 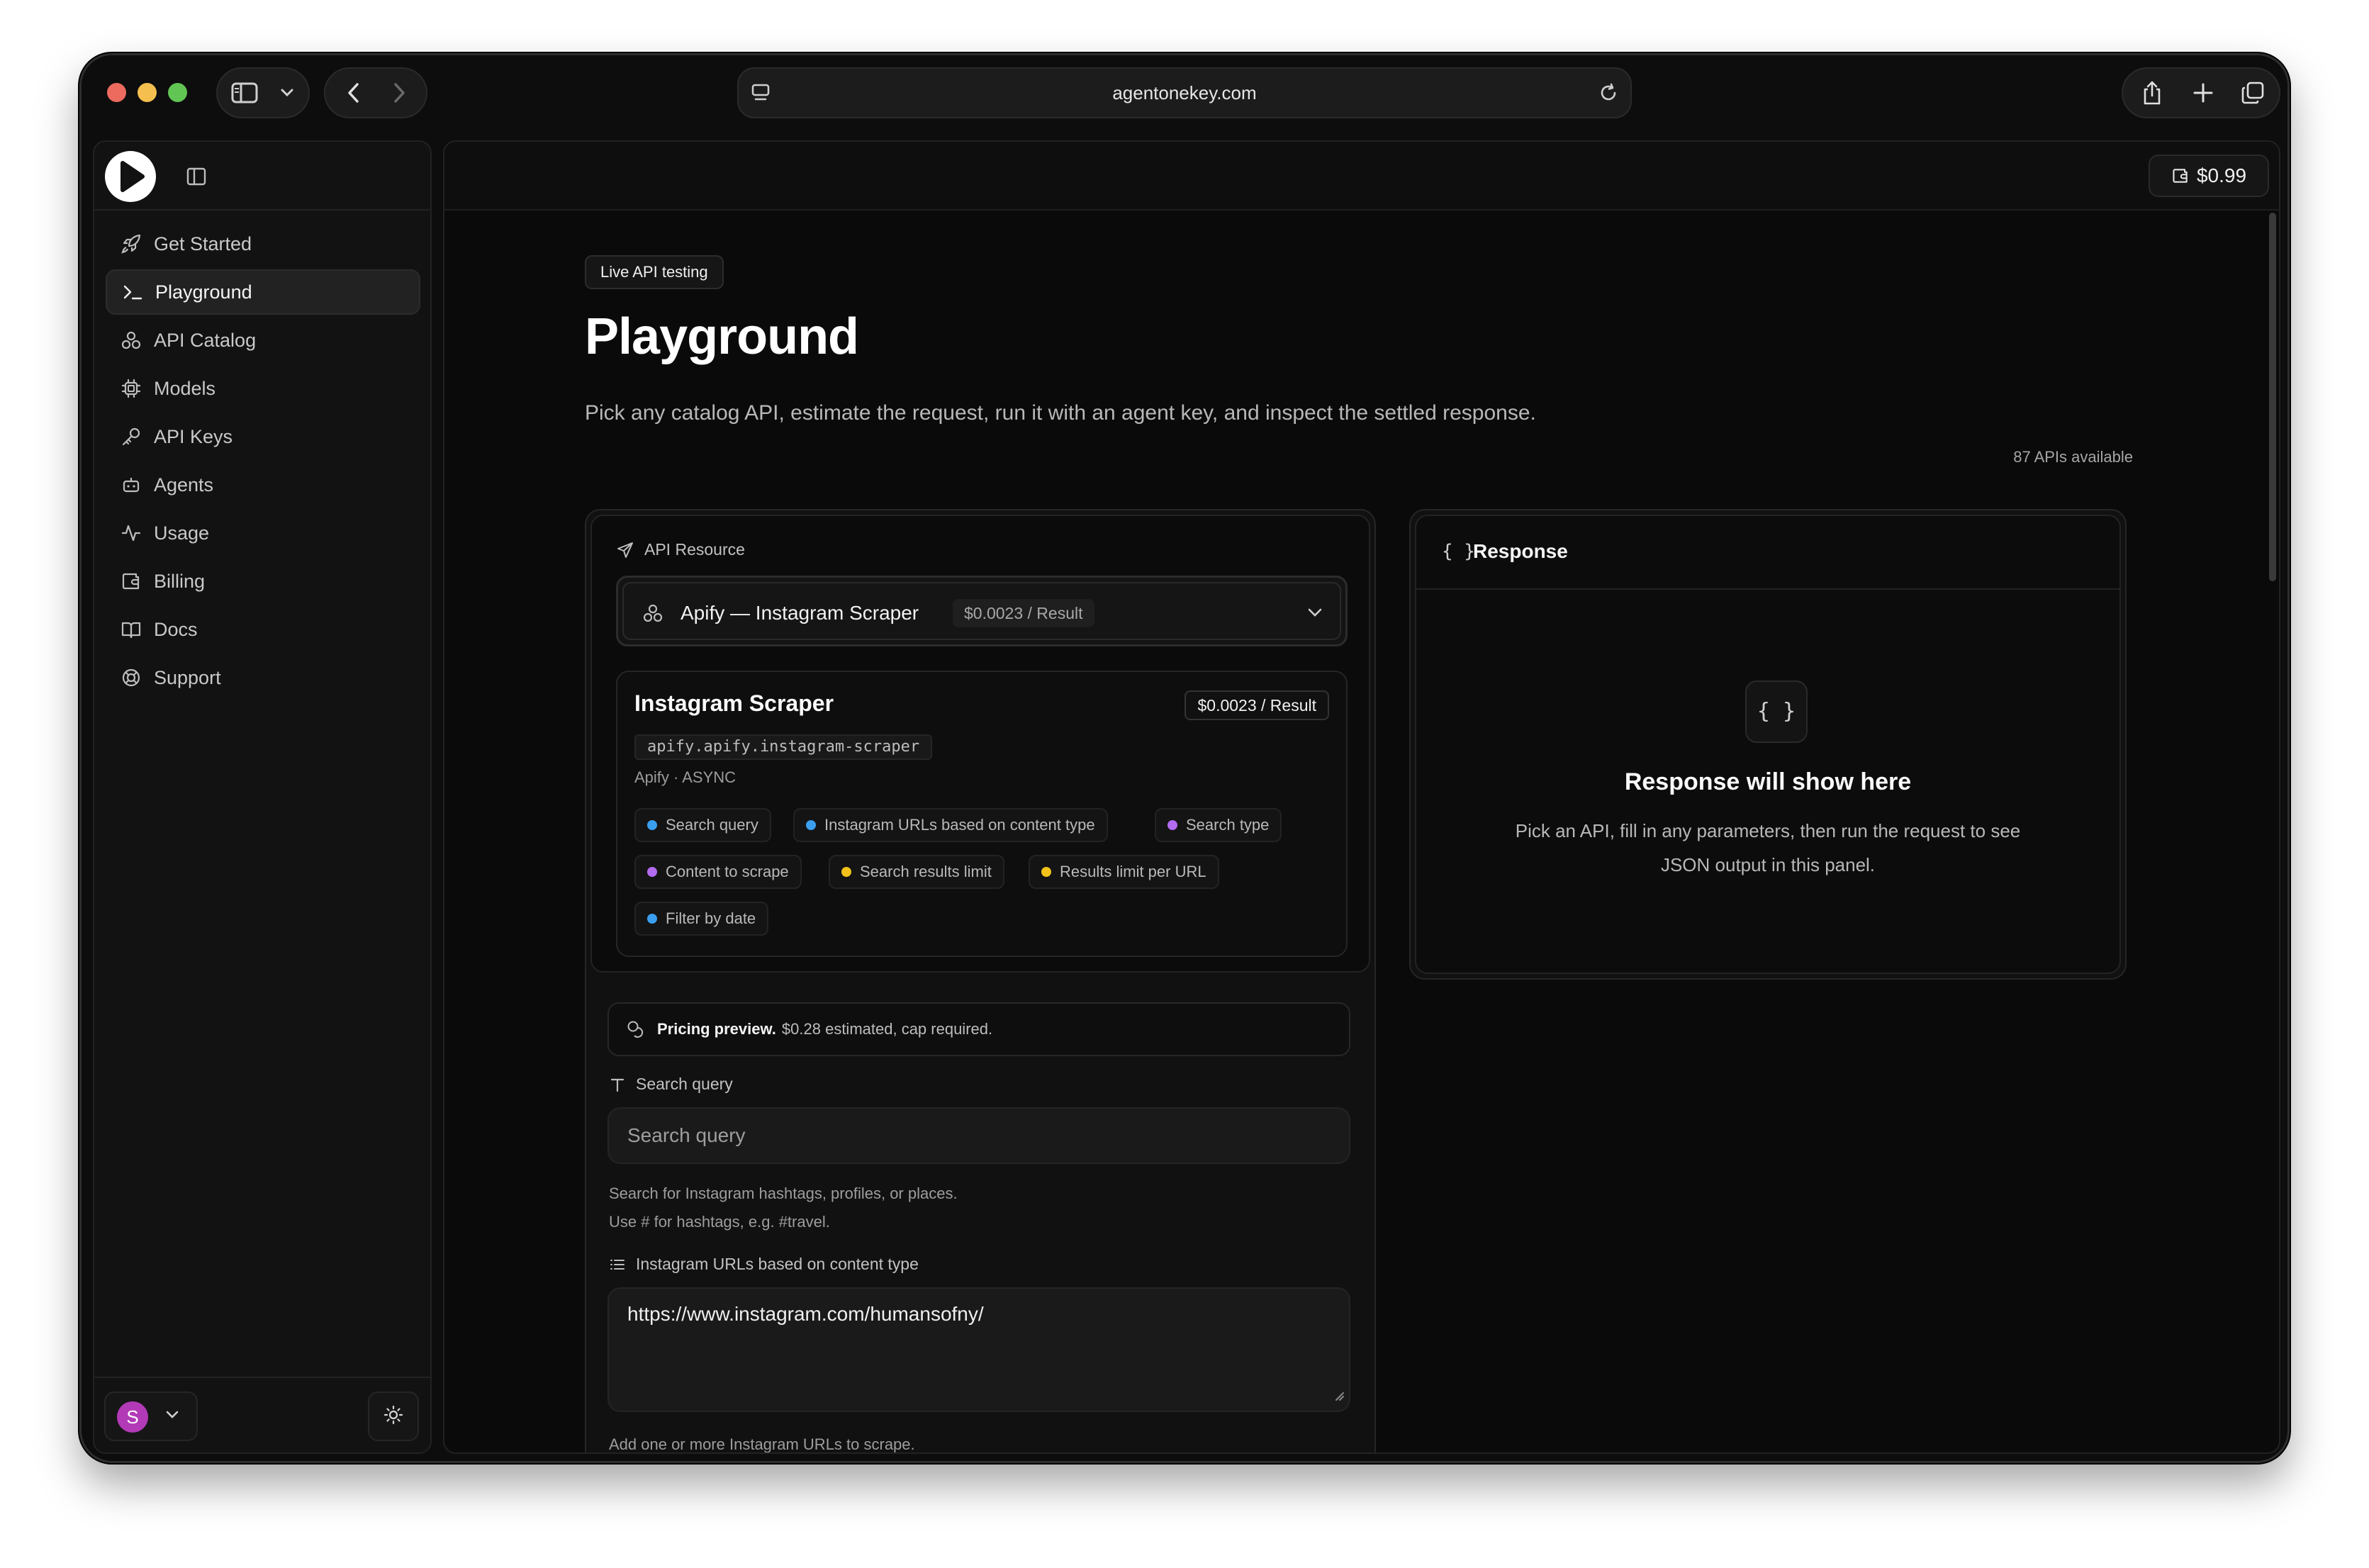 I want to click on url-text: agentonekey.com, so click(x=1184, y=93).